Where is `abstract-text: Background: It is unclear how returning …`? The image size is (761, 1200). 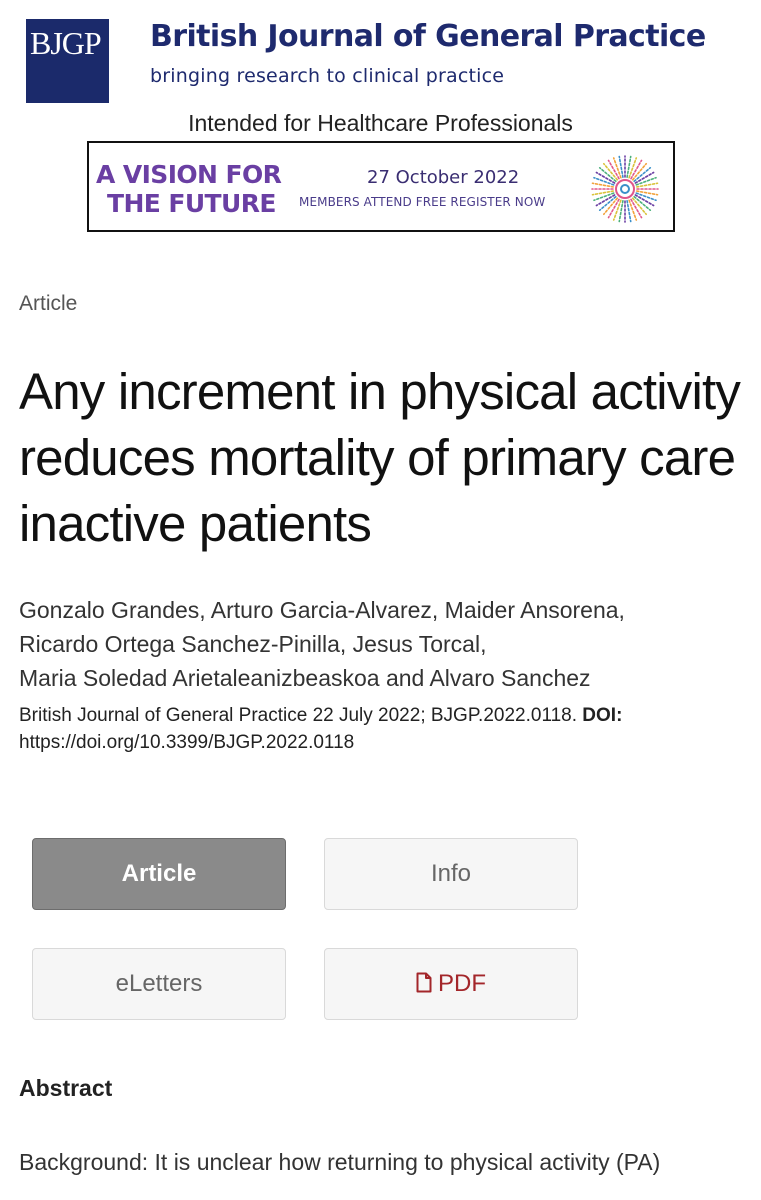
abstract-text: Background: It is unclear how returning … is located at coordinates (340, 1162).